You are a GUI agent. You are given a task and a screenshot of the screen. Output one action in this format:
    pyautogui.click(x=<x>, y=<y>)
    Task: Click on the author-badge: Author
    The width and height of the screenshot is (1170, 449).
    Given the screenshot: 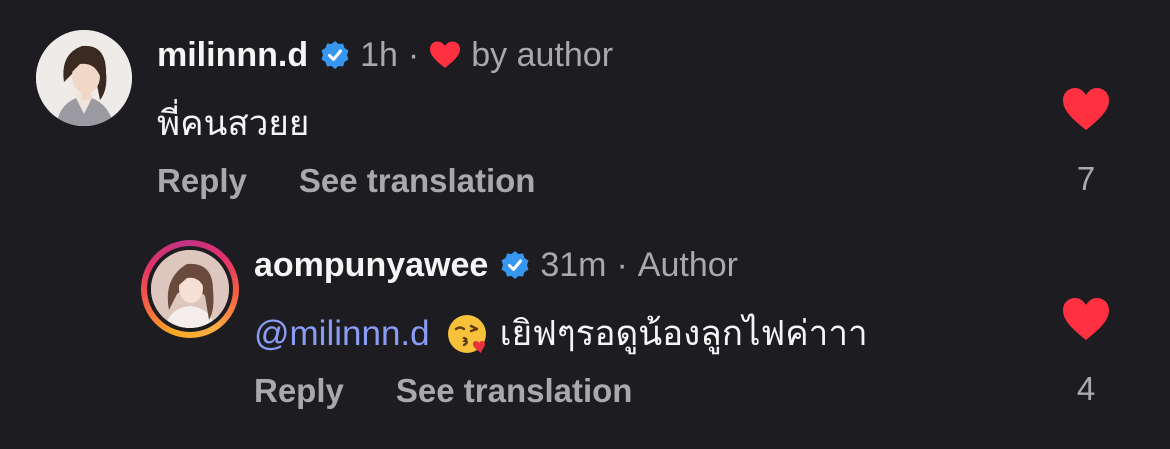 What is the action you would take?
    pyautogui.click(x=687, y=264)
    